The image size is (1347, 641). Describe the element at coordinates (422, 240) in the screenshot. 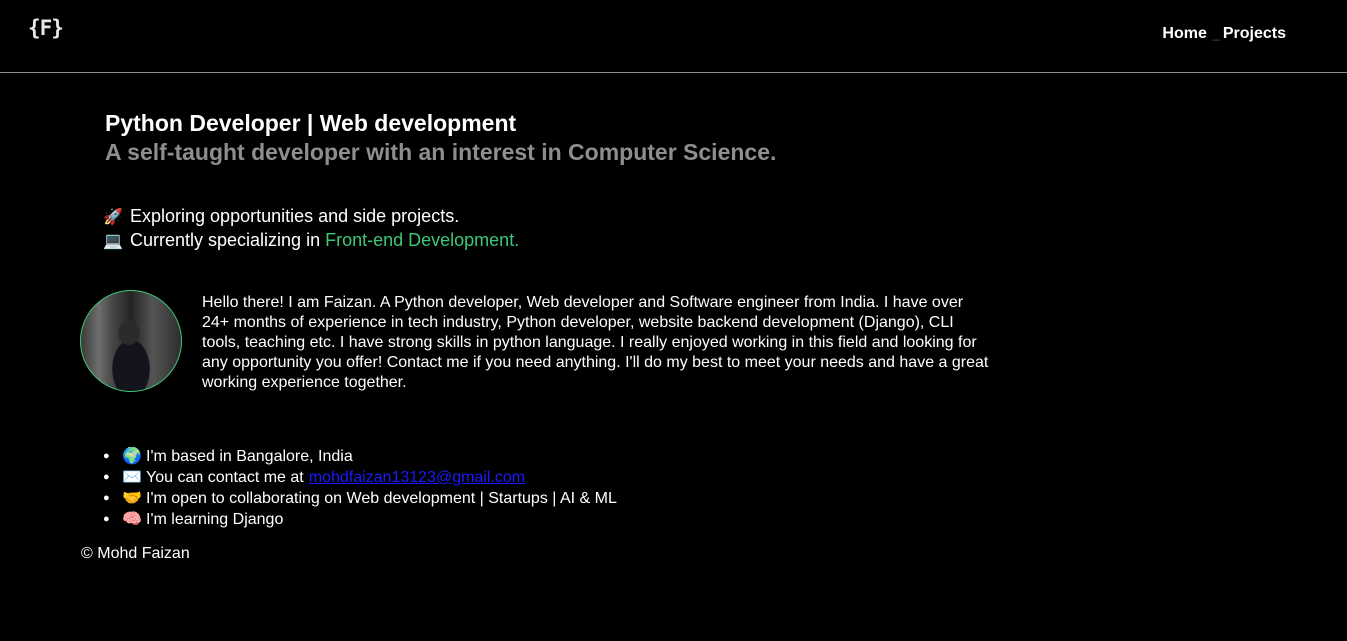

I see `specialization-highlight: Front-end Development.` at that location.